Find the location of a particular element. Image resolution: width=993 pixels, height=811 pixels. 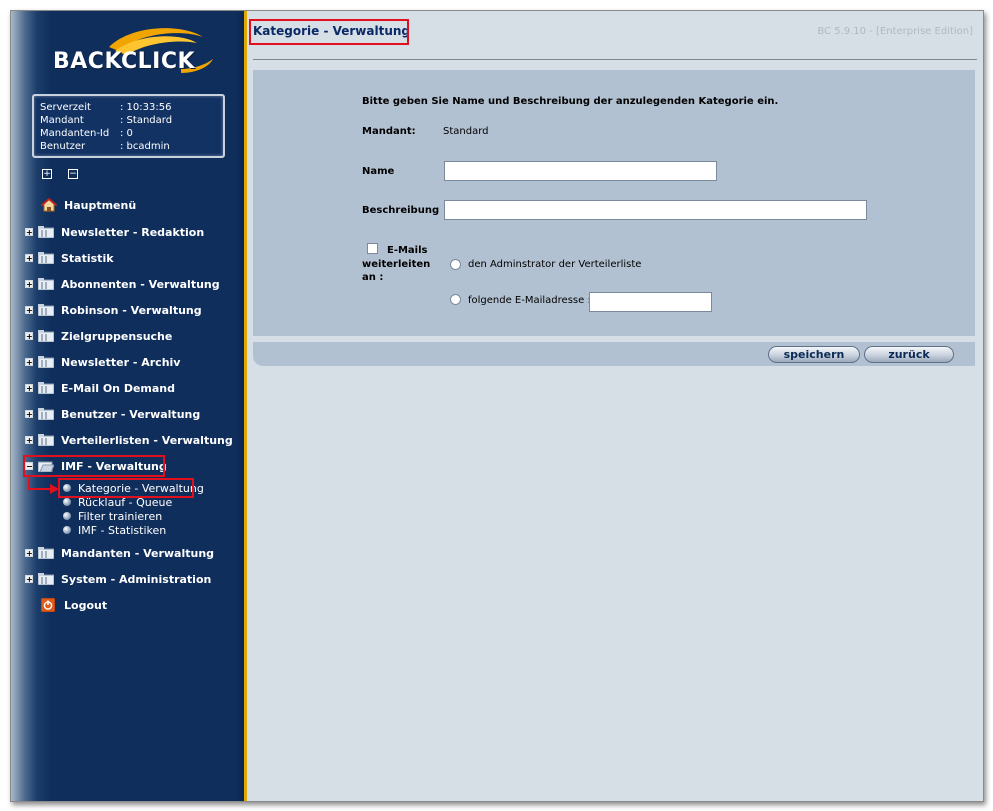

beschreibung-label: Beschreibung is located at coordinates (401, 210).